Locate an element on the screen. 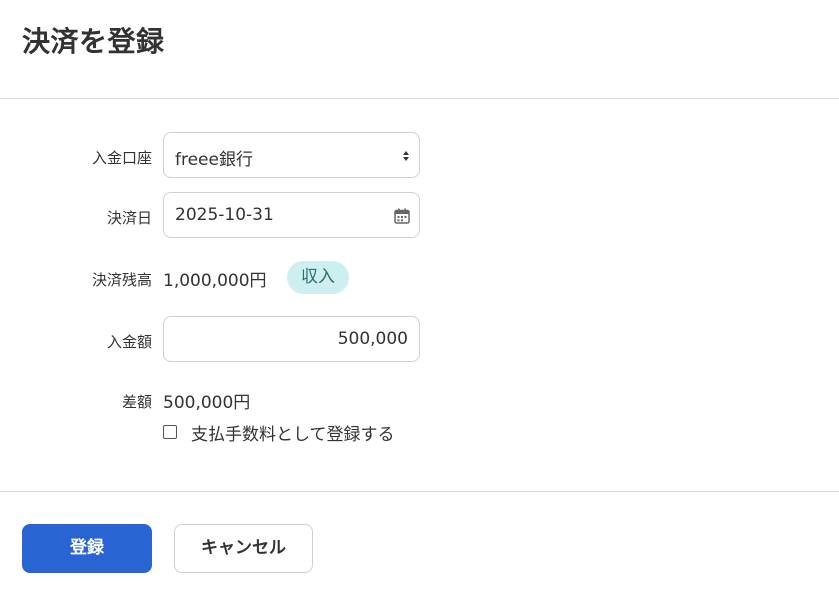  deposit-amount-input: 500,000 is located at coordinates (291, 339).